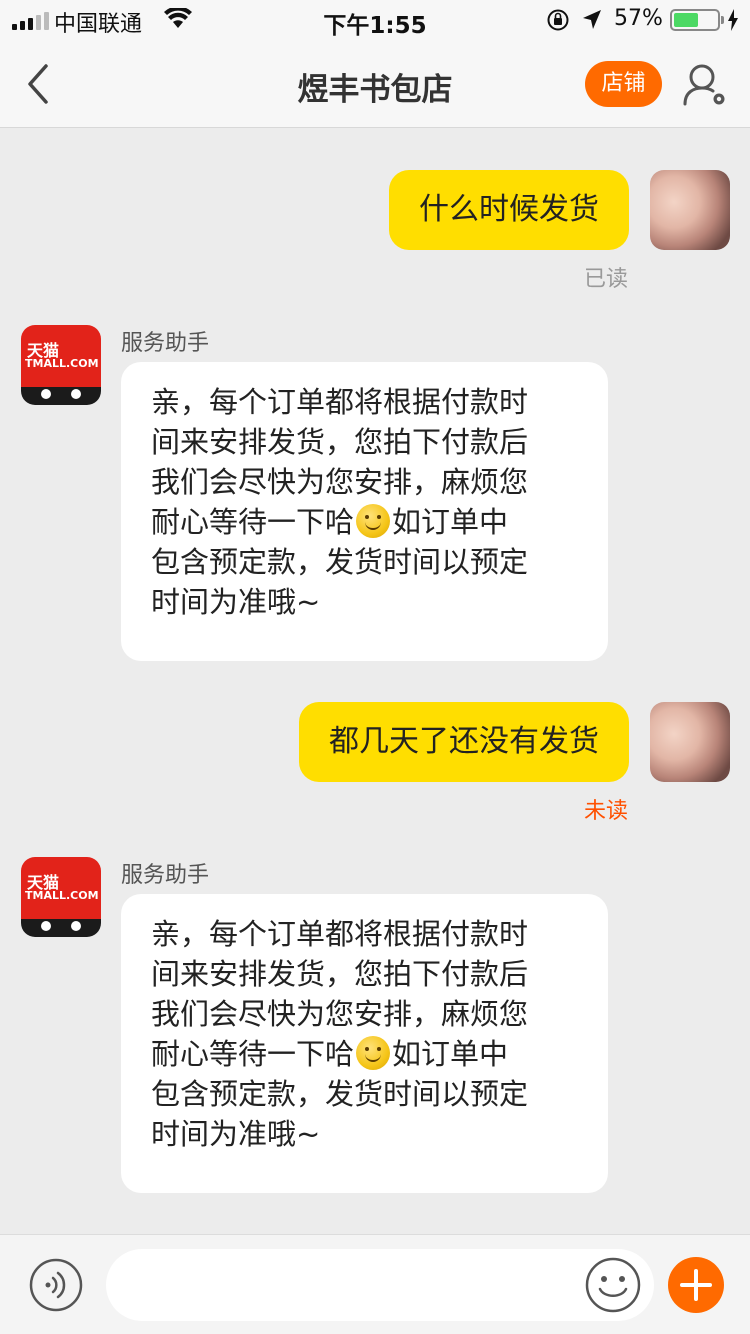 This screenshot has height=1334, width=750. What do you see at coordinates (605, 279) in the screenshot?
I see `read-status: 已读` at bounding box center [605, 279].